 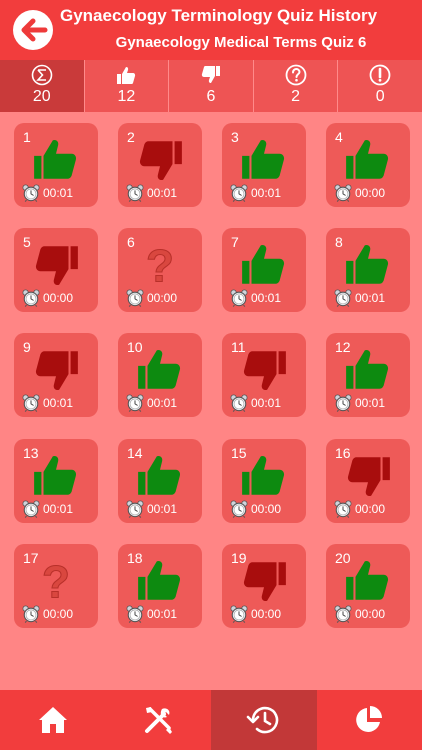 I want to click on page-title: Gynaecology Terminology Quiz History, so click(x=219, y=15).